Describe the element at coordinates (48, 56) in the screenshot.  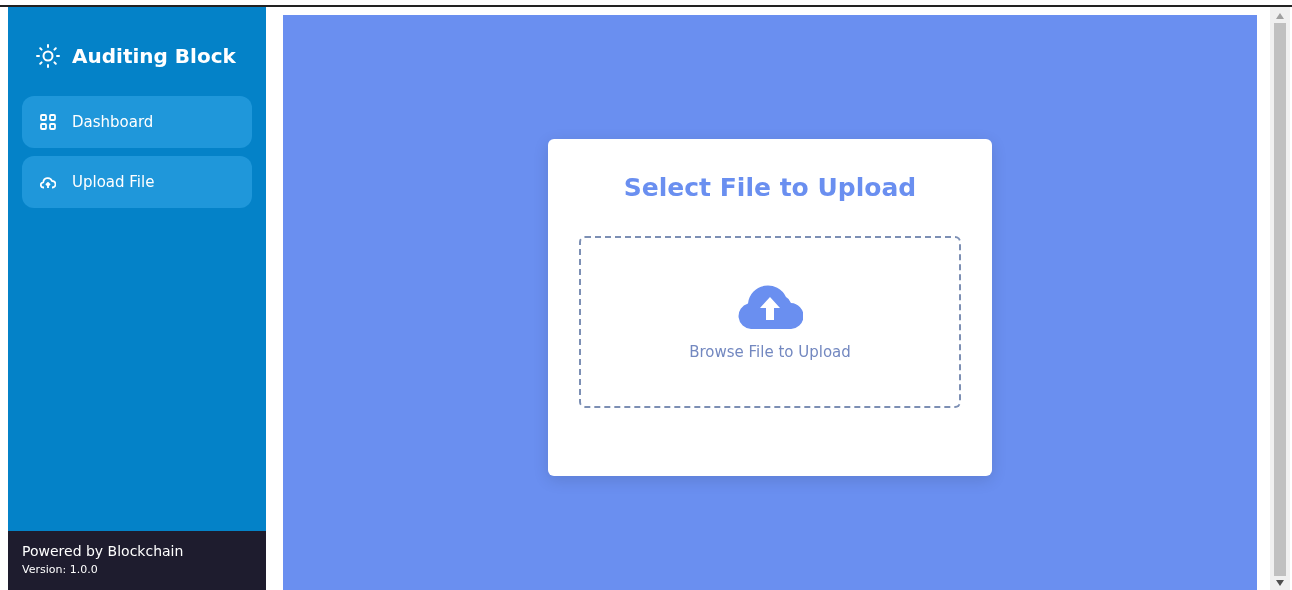
I see `sun-icon` at that location.